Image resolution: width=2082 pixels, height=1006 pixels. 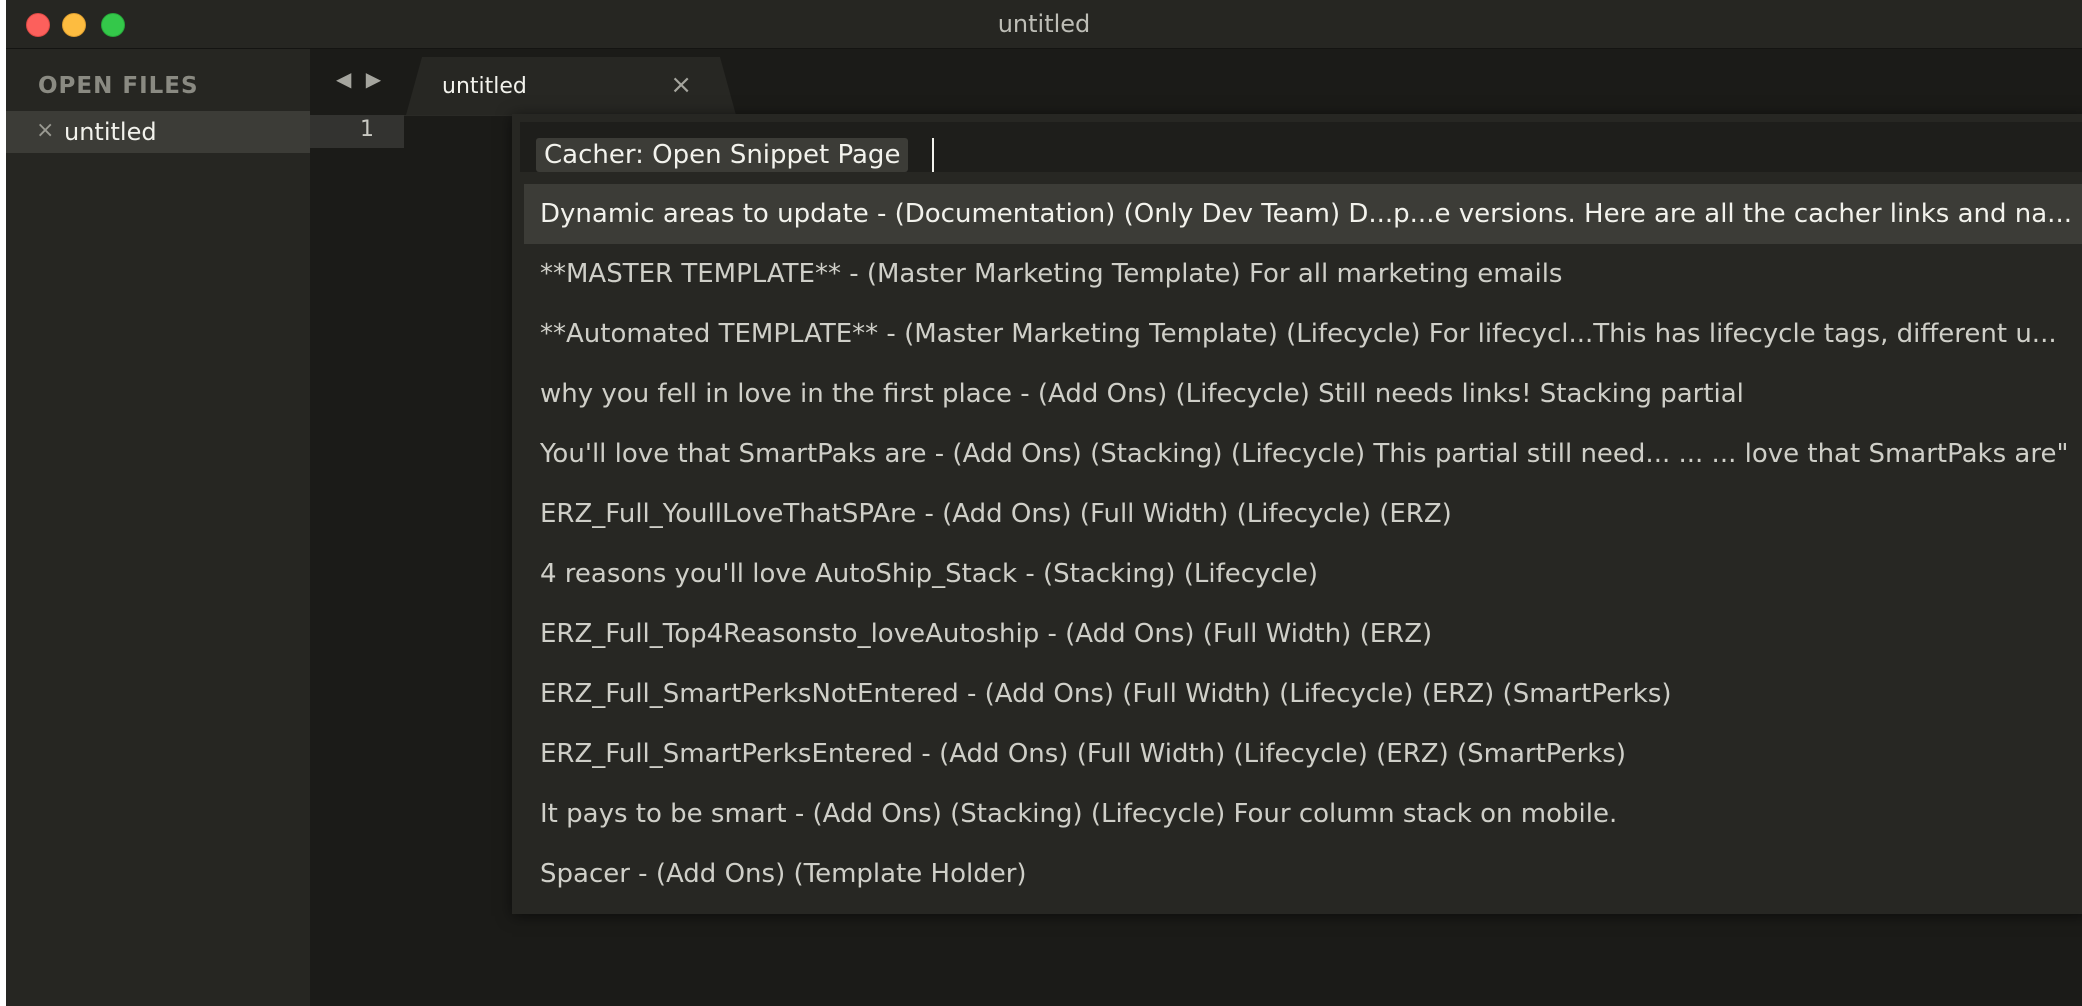 What do you see at coordinates (158, 132) in the screenshot?
I see `sidebar-file-untitled: × untitled` at bounding box center [158, 132].